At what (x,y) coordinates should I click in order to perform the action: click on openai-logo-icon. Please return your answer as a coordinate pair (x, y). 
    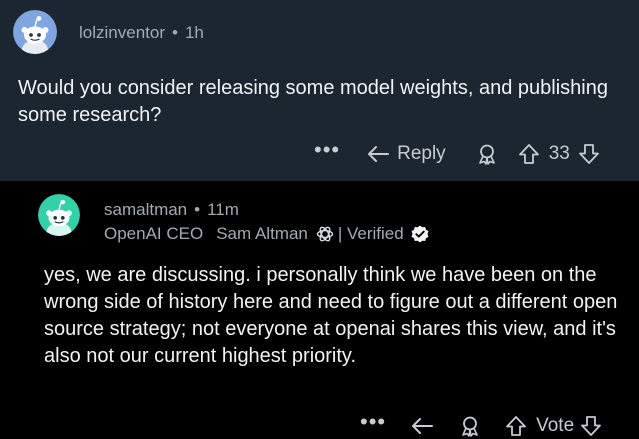
    Looking at the image, I should click on (325, 234).